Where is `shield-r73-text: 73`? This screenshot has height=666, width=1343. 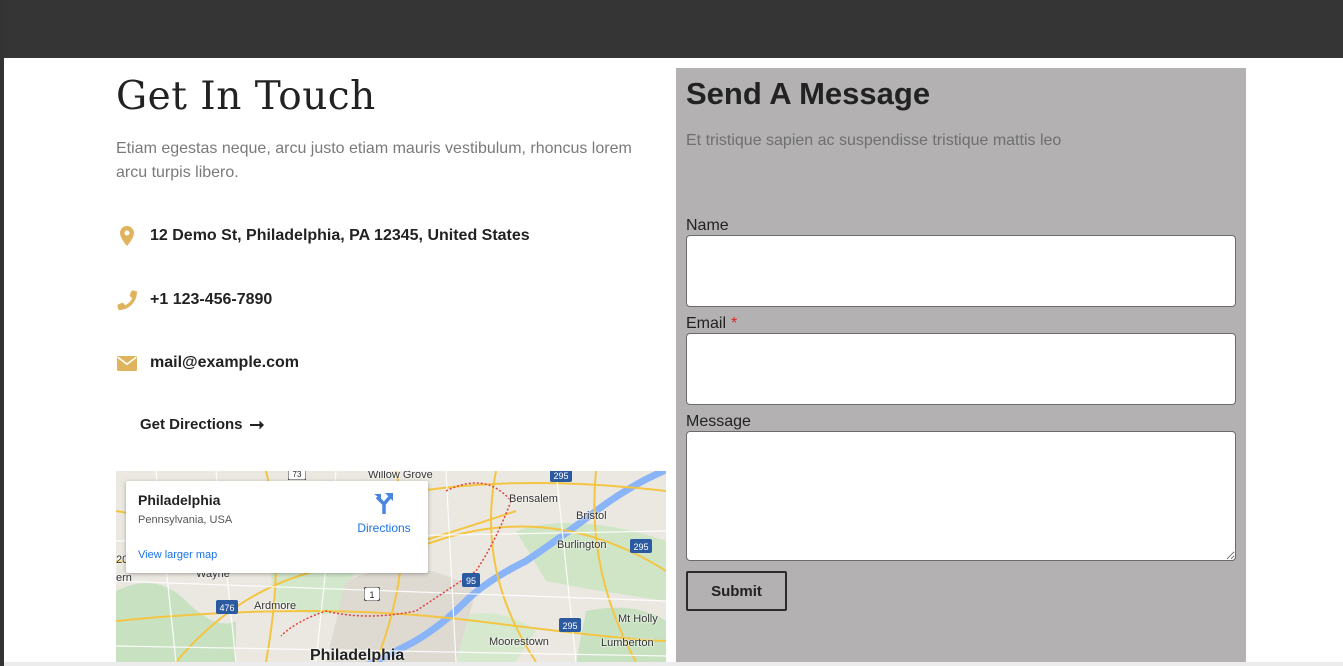
shield-r73-text: 73 is located at coordinates (297, 475).